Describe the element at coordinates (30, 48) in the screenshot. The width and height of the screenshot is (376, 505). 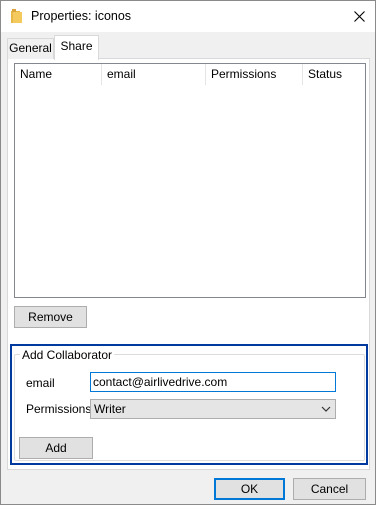
I see `tab-general: General` at that location.